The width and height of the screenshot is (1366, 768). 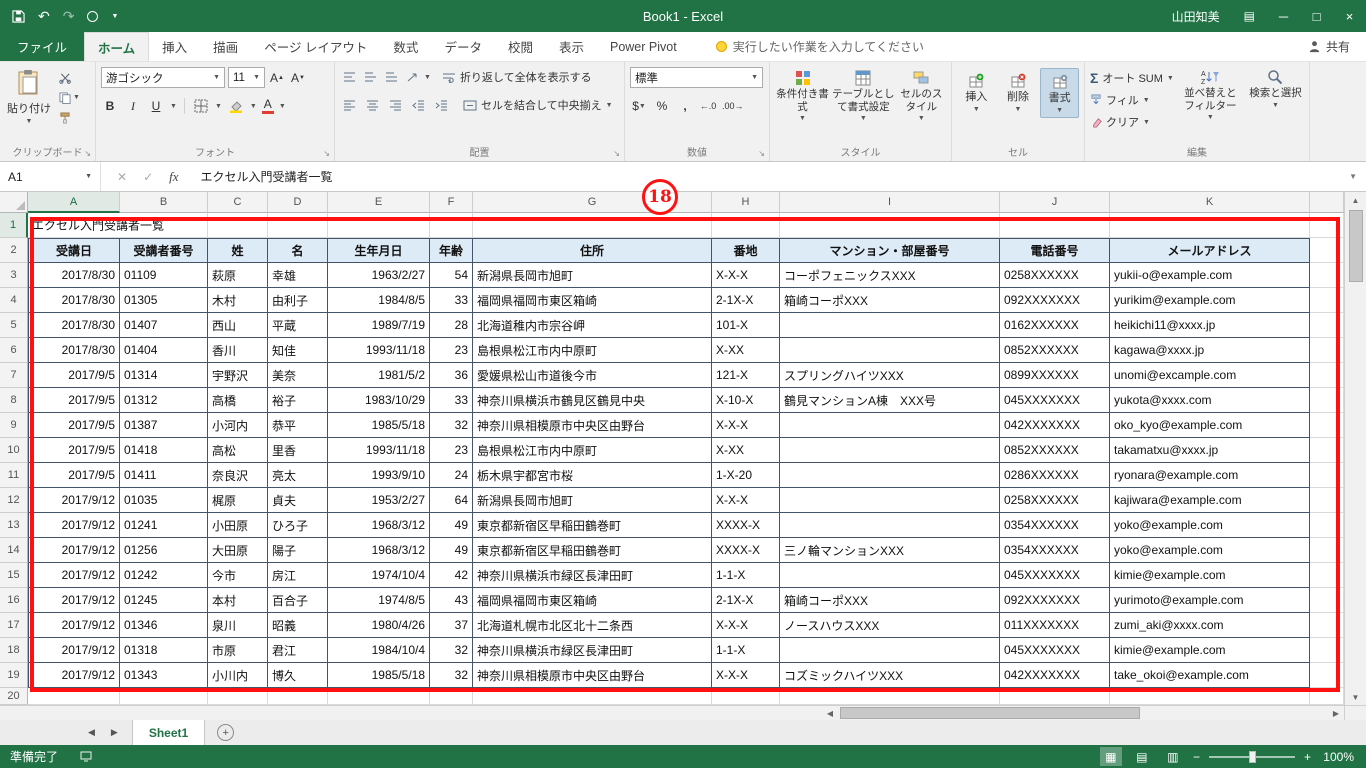 What do you see at coordinates (1055, 625) in the screenshot?
I see `cell-J17: 011XXXXXXX` at bounding box center [1055, 625].